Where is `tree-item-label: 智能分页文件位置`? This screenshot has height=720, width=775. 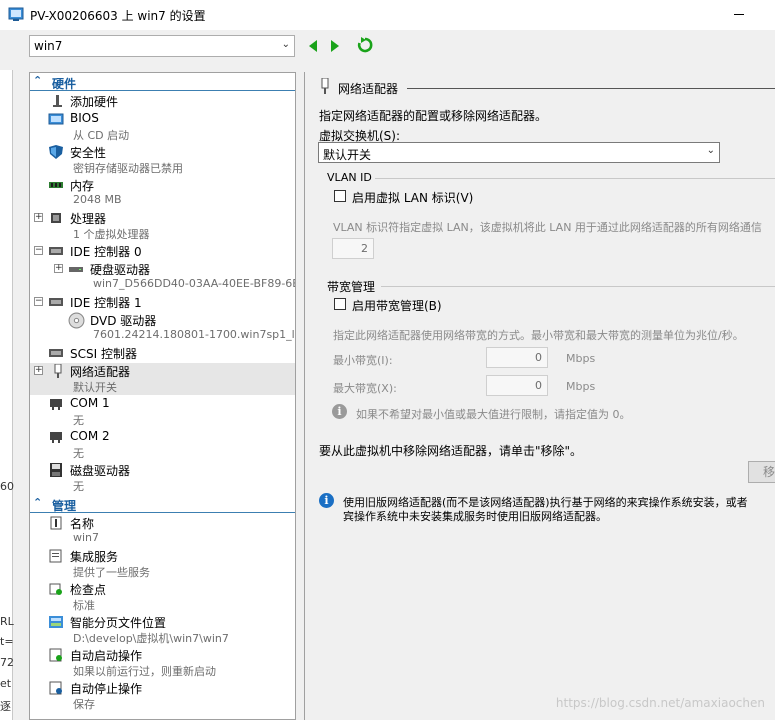
tree-item-label: 智能分页文件位置 is located at coordinates (118, 623).